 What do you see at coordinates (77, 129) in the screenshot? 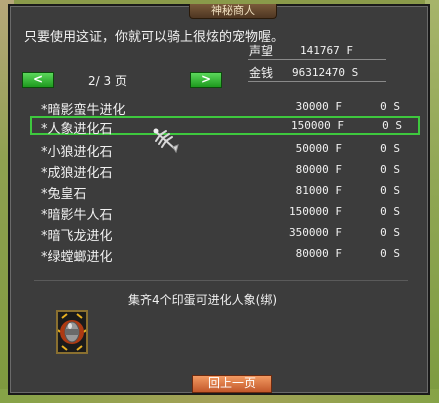
I see `item-name: *人象进化石` at bounding box center [77, 129].